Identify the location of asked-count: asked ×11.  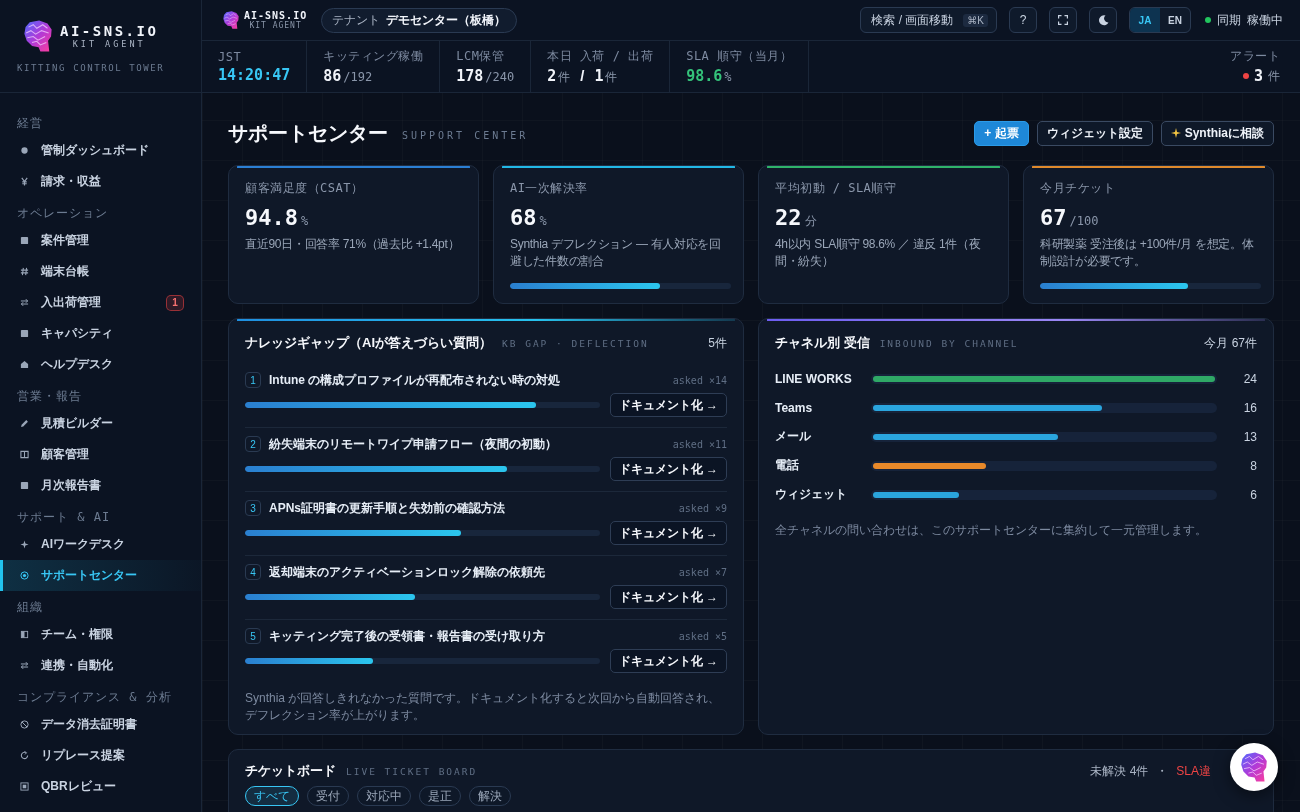
(699, 444).